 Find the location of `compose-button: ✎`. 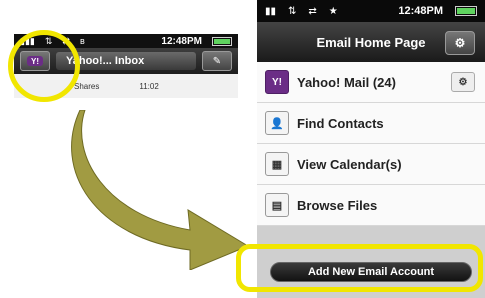

compose-button: ✎ is located at coordinates (217, 61).